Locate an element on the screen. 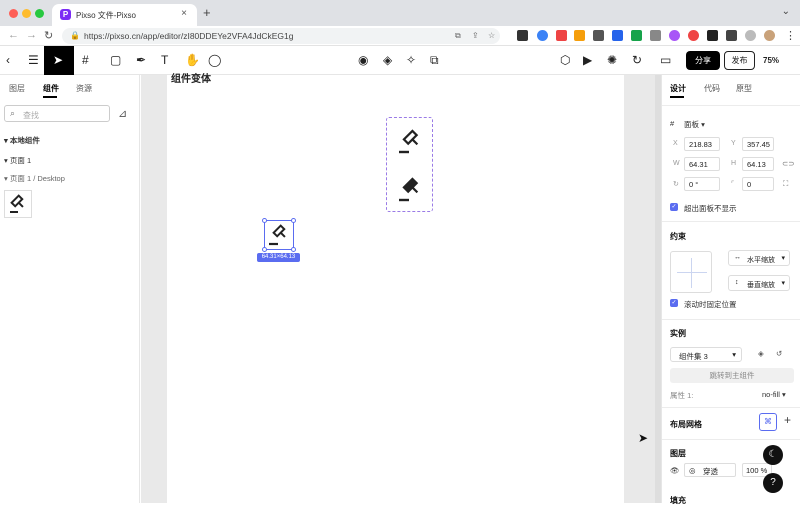 This screenshot has height=506, width=800. selected-instance is located at coordinates (279, 235).